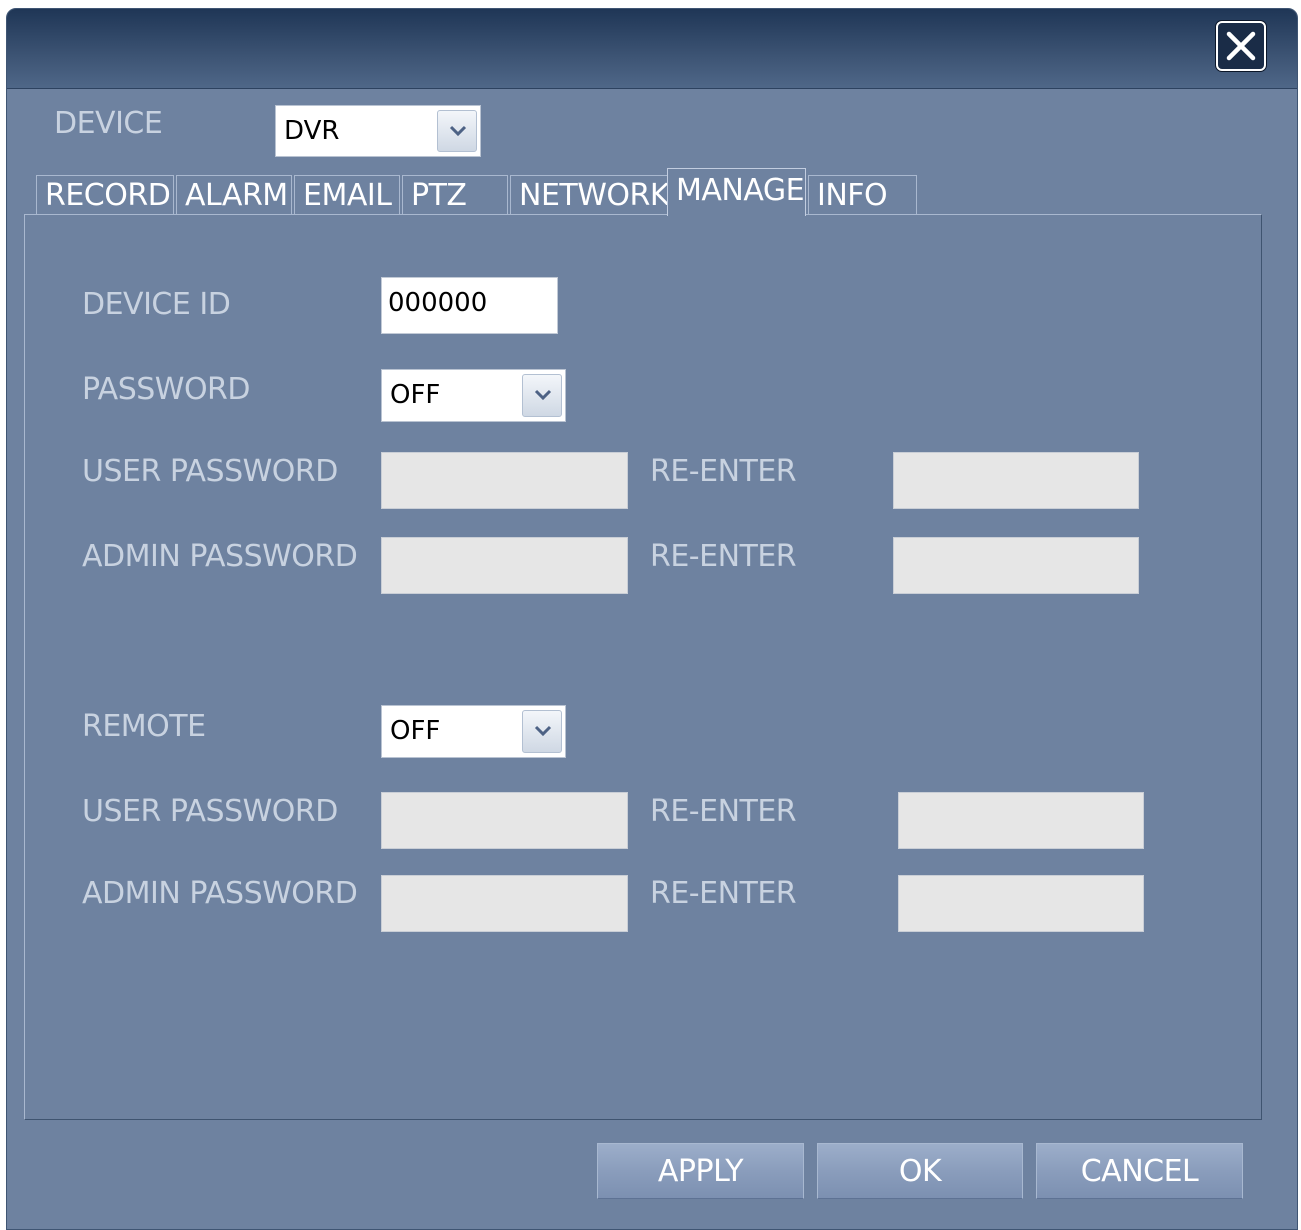 The image size is (1301, 1230). Describe the element at coordinates (1021, 820) in the screenshot. I see `remote-user-password-reenter-input` at that location.